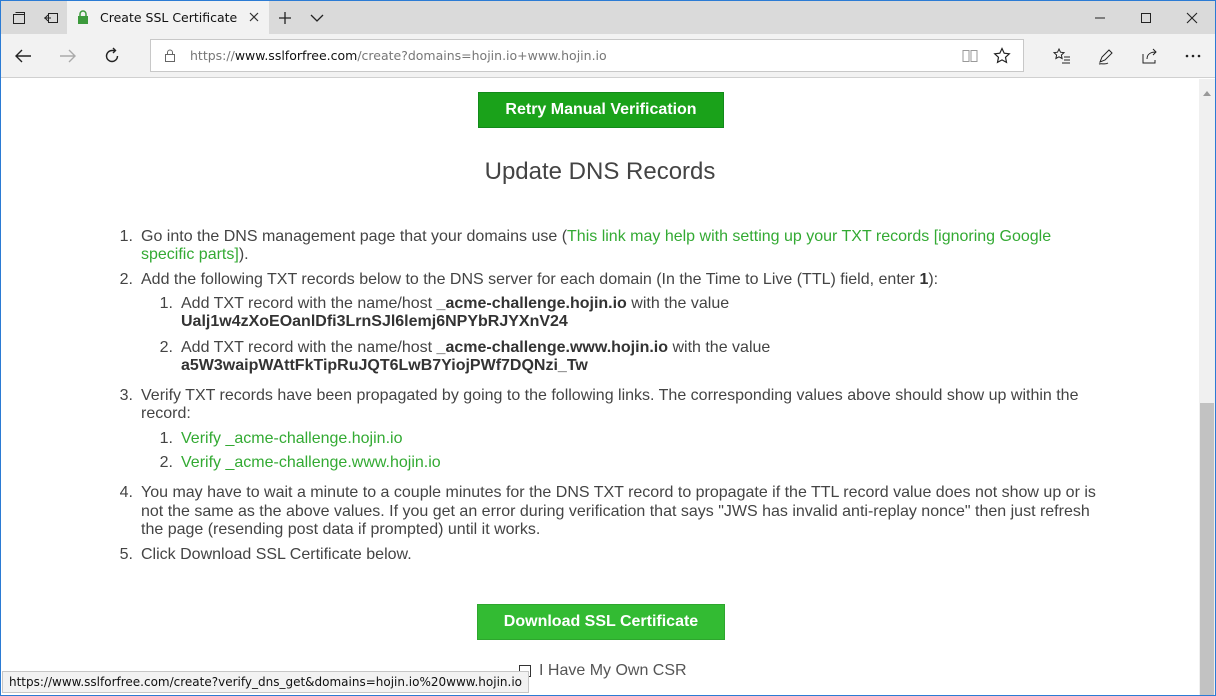 This screenshot has width=1216, height=696. I want to click on step-number: 5., so click(126, 554).